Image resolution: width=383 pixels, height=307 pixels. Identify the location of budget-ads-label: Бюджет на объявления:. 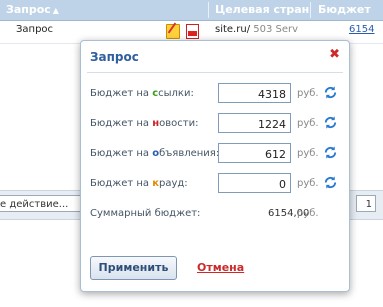
(155, 153).